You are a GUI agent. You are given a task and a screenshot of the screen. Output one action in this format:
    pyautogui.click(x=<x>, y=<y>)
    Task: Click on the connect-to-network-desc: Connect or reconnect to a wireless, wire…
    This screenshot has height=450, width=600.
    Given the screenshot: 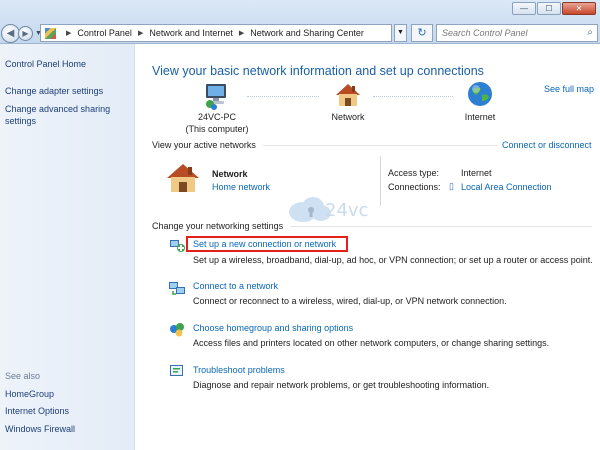 What is the action you would take?
    pyautogui.click(x=350, y=301)
    